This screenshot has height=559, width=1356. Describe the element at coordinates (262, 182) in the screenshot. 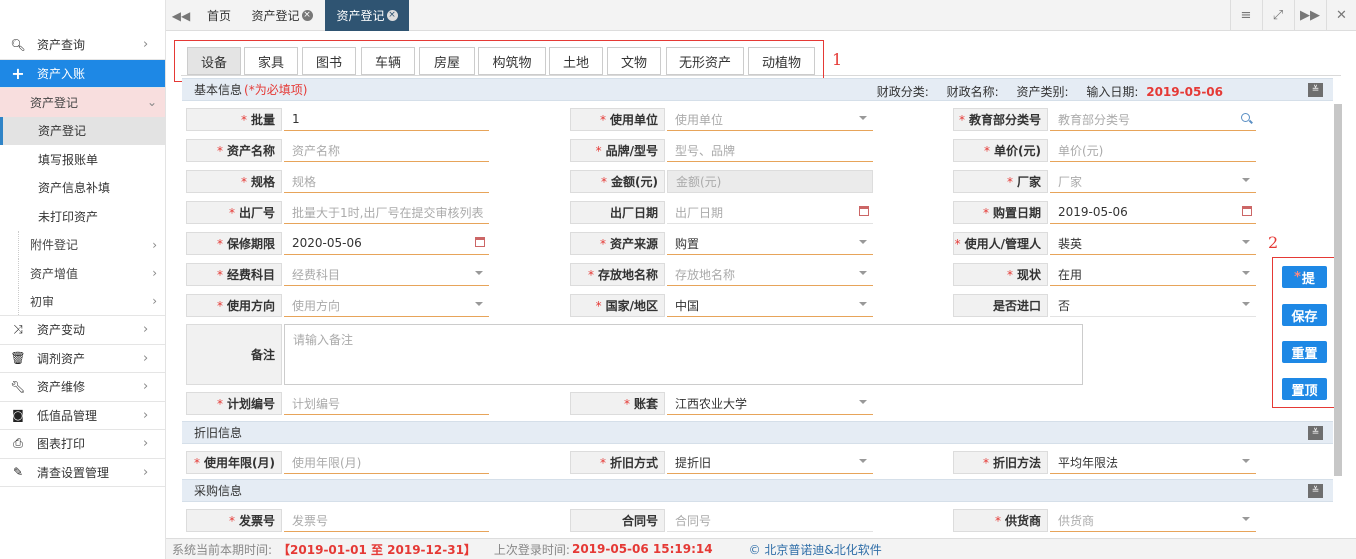

I see `label-text: 规格` at that location.